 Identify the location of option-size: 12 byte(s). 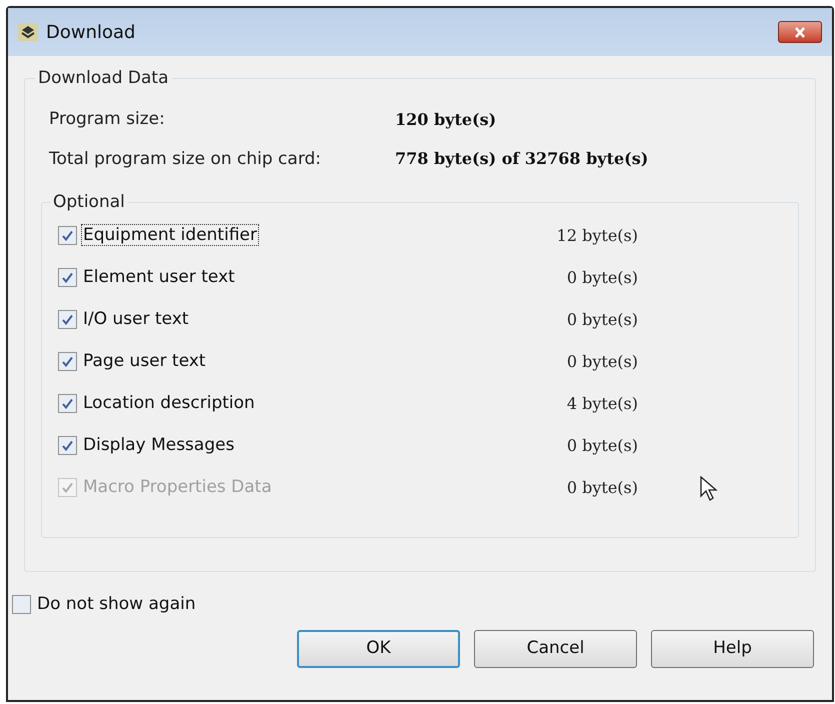
(597, 235).